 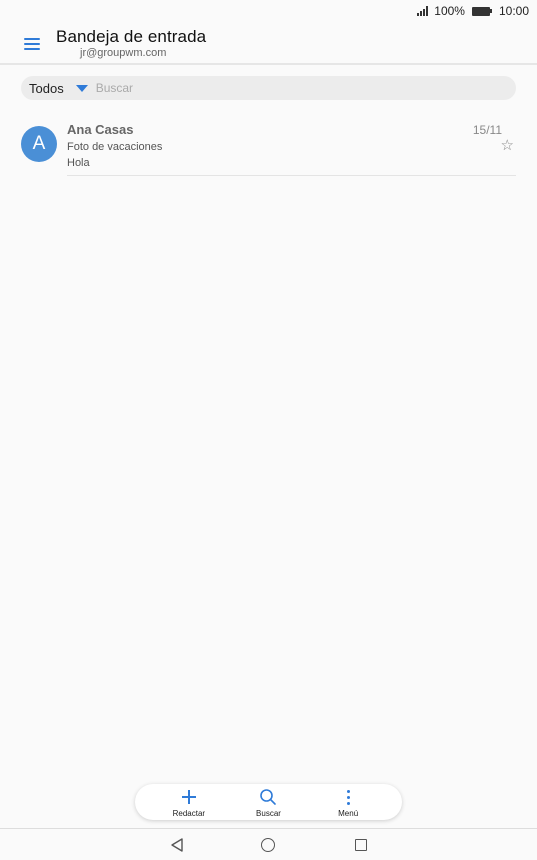 What do you see at coordinates (348, 813) in the screenshot?
I see `menu-label: Menú` at bounding box center [348, 813].